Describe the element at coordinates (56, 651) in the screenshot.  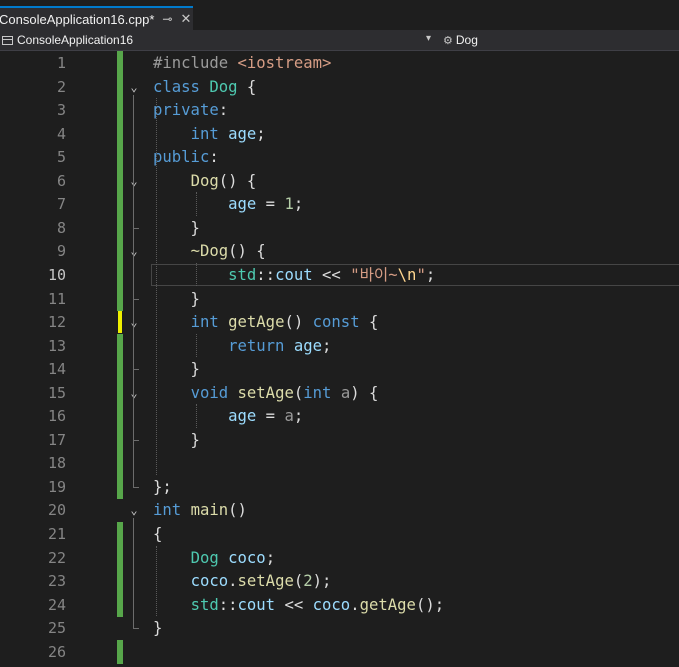
I see `line-number: 26` at that location.